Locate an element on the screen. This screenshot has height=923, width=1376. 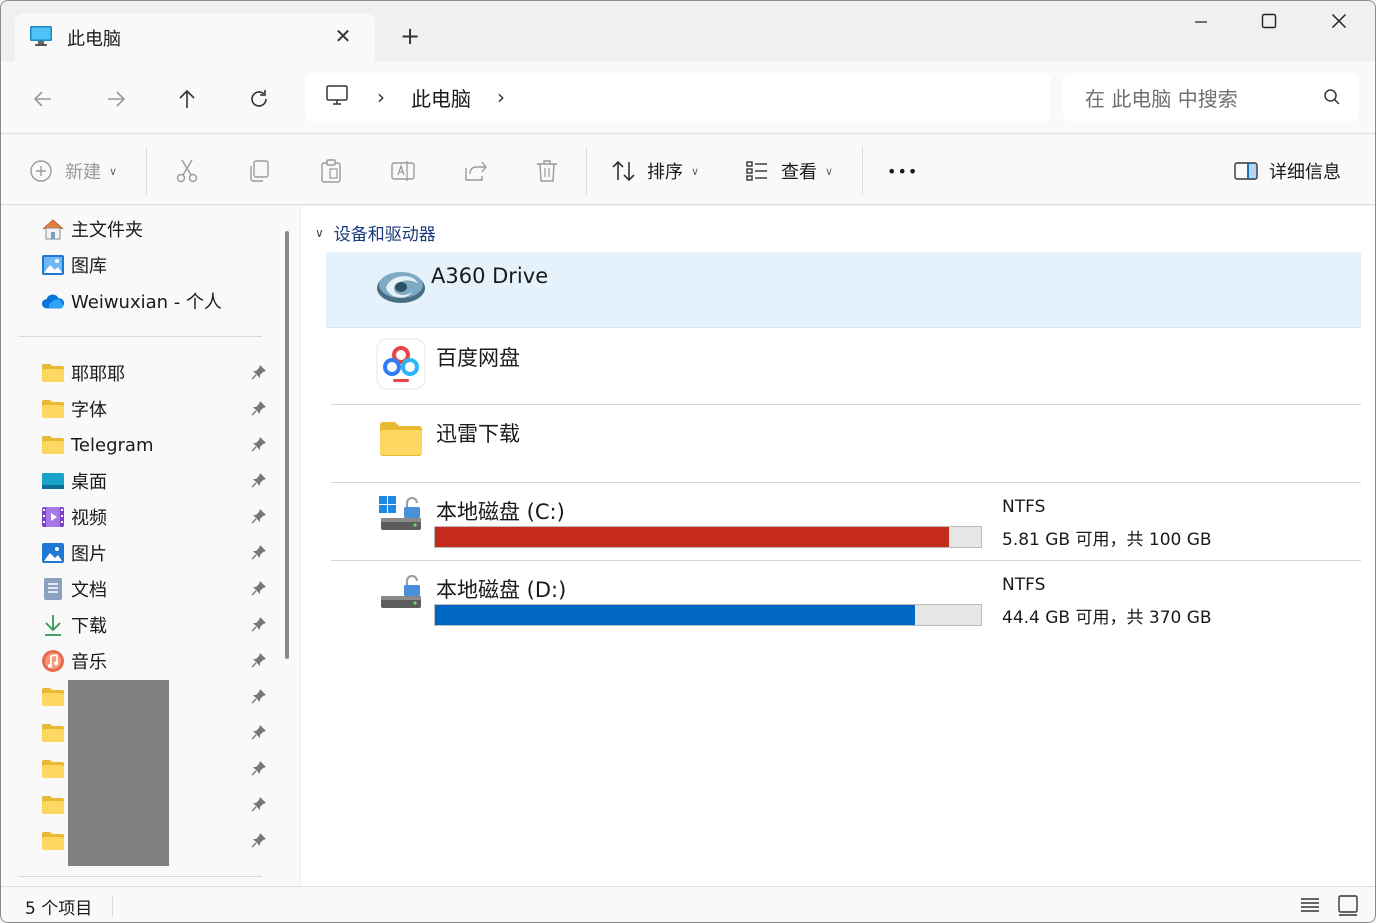
address-bar: › 此电脑 › is located at coordinates (678, 97).